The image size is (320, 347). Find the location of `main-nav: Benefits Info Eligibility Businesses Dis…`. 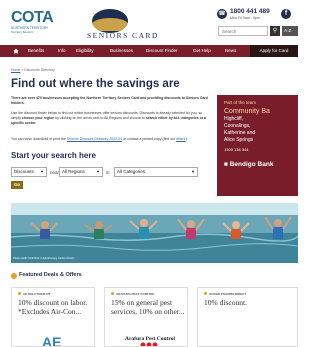

main-nav: Benefits Info Eligibility Businesses Dis… is located at coordinates (149, 51).